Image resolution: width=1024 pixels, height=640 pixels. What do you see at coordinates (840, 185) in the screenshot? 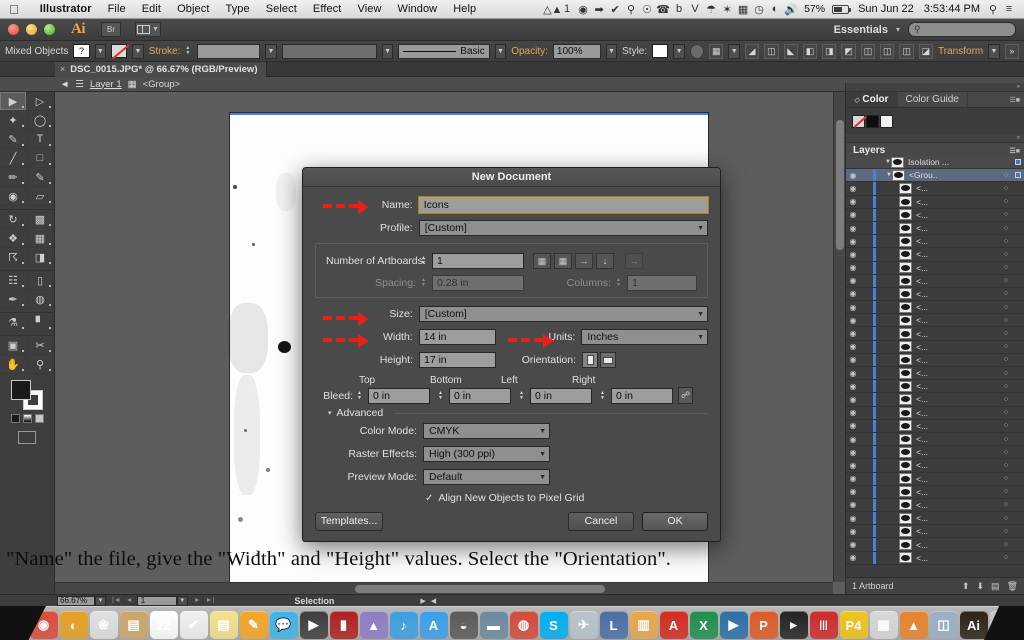
I see `scrollbar-thumb` at bounding box center [840, 185].